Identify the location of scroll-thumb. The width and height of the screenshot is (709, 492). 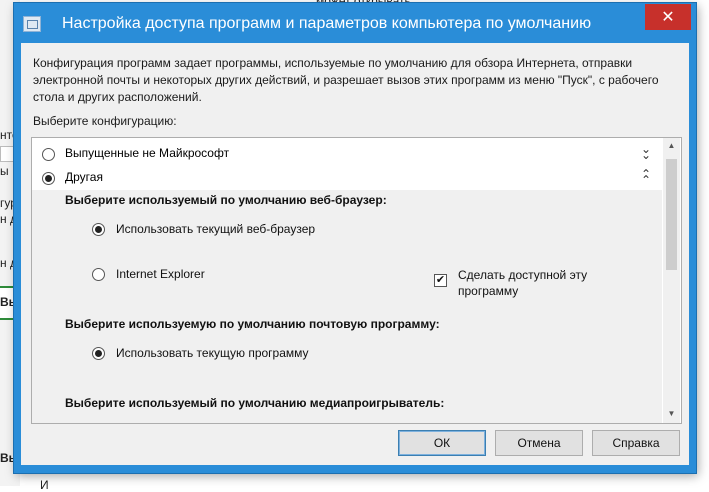
(671, 214).